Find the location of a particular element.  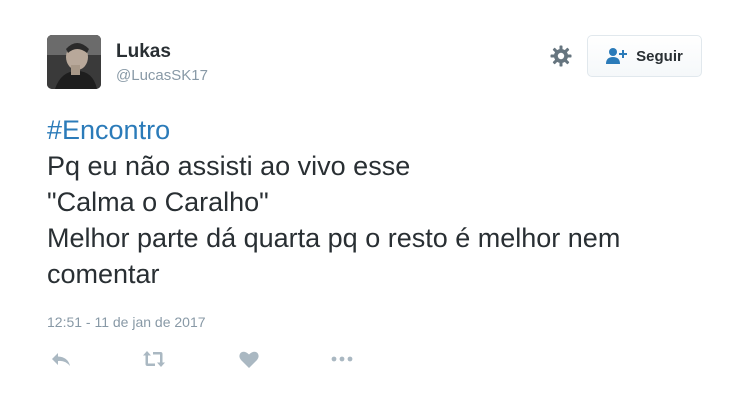

follow-button: Seguir is located at coordinates (644, 56).